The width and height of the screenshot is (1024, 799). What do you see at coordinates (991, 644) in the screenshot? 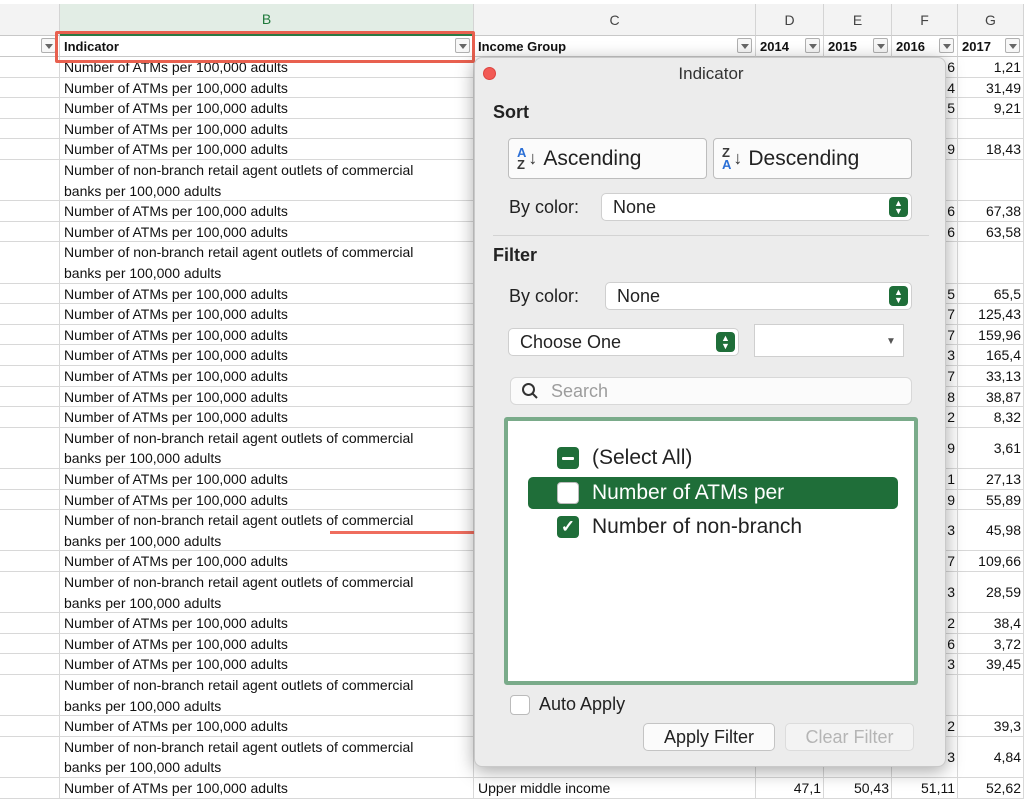
I see `table-cell-2017: 3,72` at bounding box center [991, 644].